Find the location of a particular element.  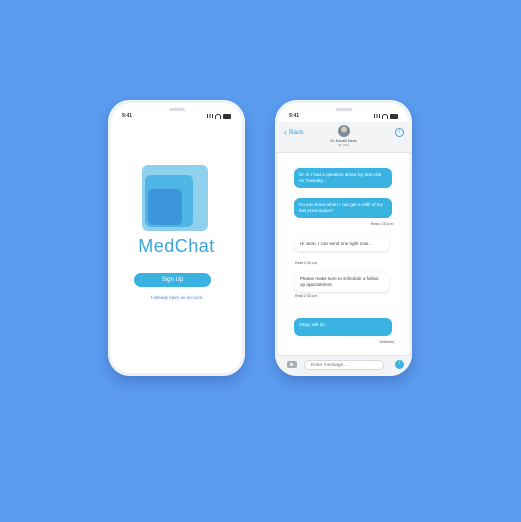

message-receipt: Read 1:30 p.m. is located at coordinates (382, 224).